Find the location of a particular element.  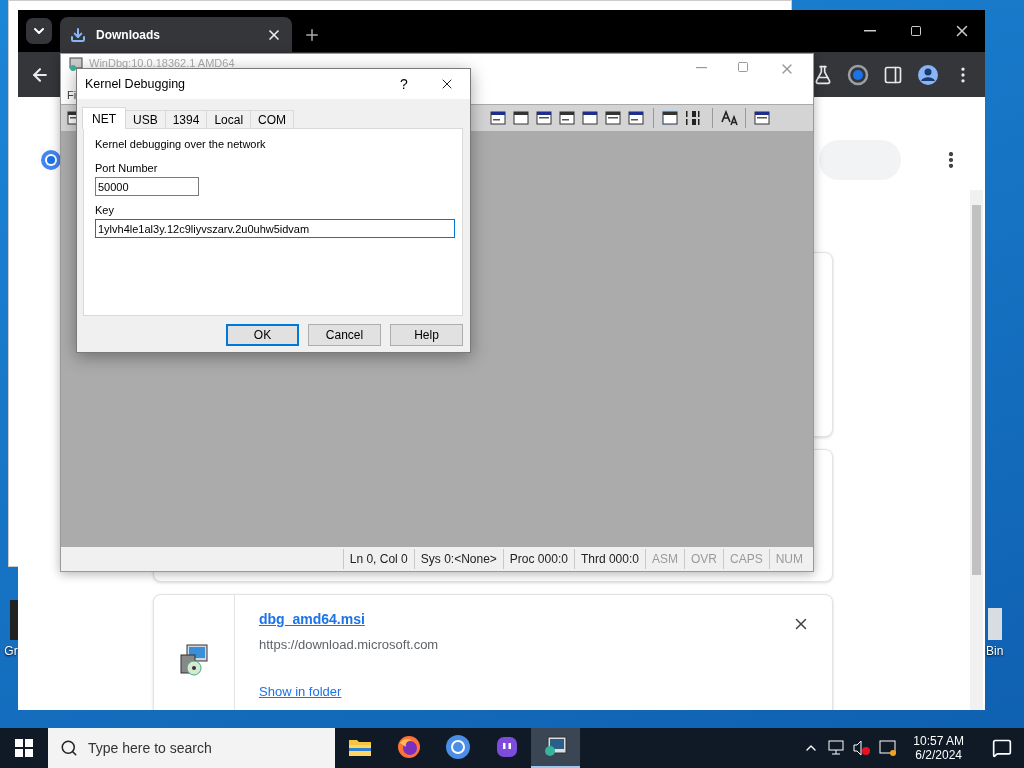

status-field: Ln 0, Col 0 is located at coordinates (378, 559).